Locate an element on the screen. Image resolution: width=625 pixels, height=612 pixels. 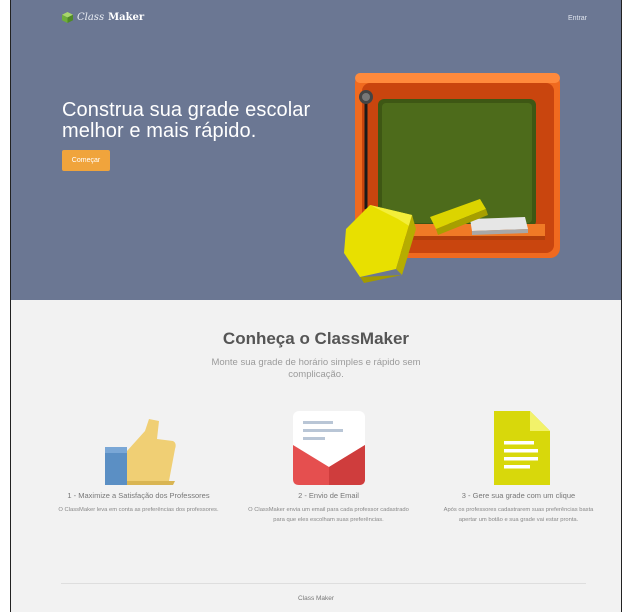
footer-text: Class Maker is located at coordinates (316, 598).